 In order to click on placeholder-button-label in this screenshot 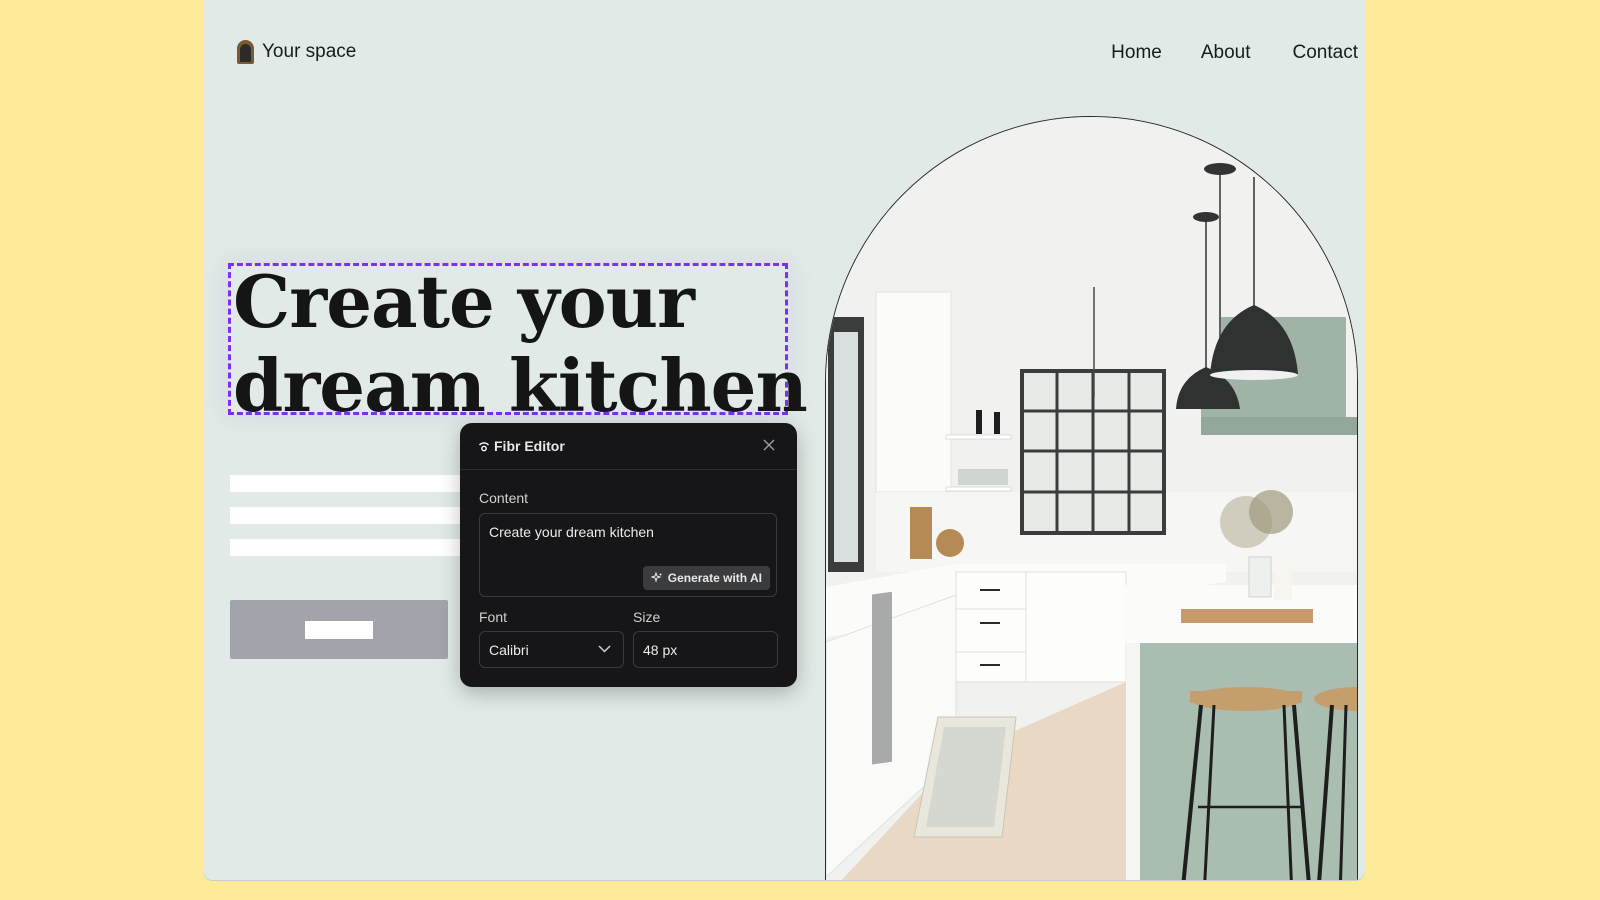, I will do `click(339, 630)`.